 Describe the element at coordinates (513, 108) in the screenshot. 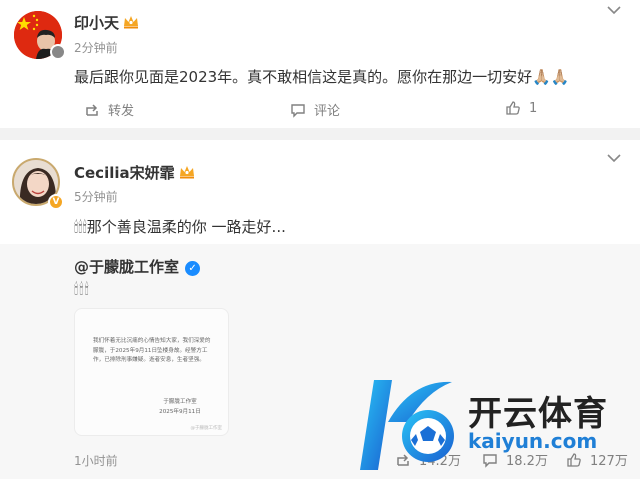

I see `thumbs-up-icon` at that location.